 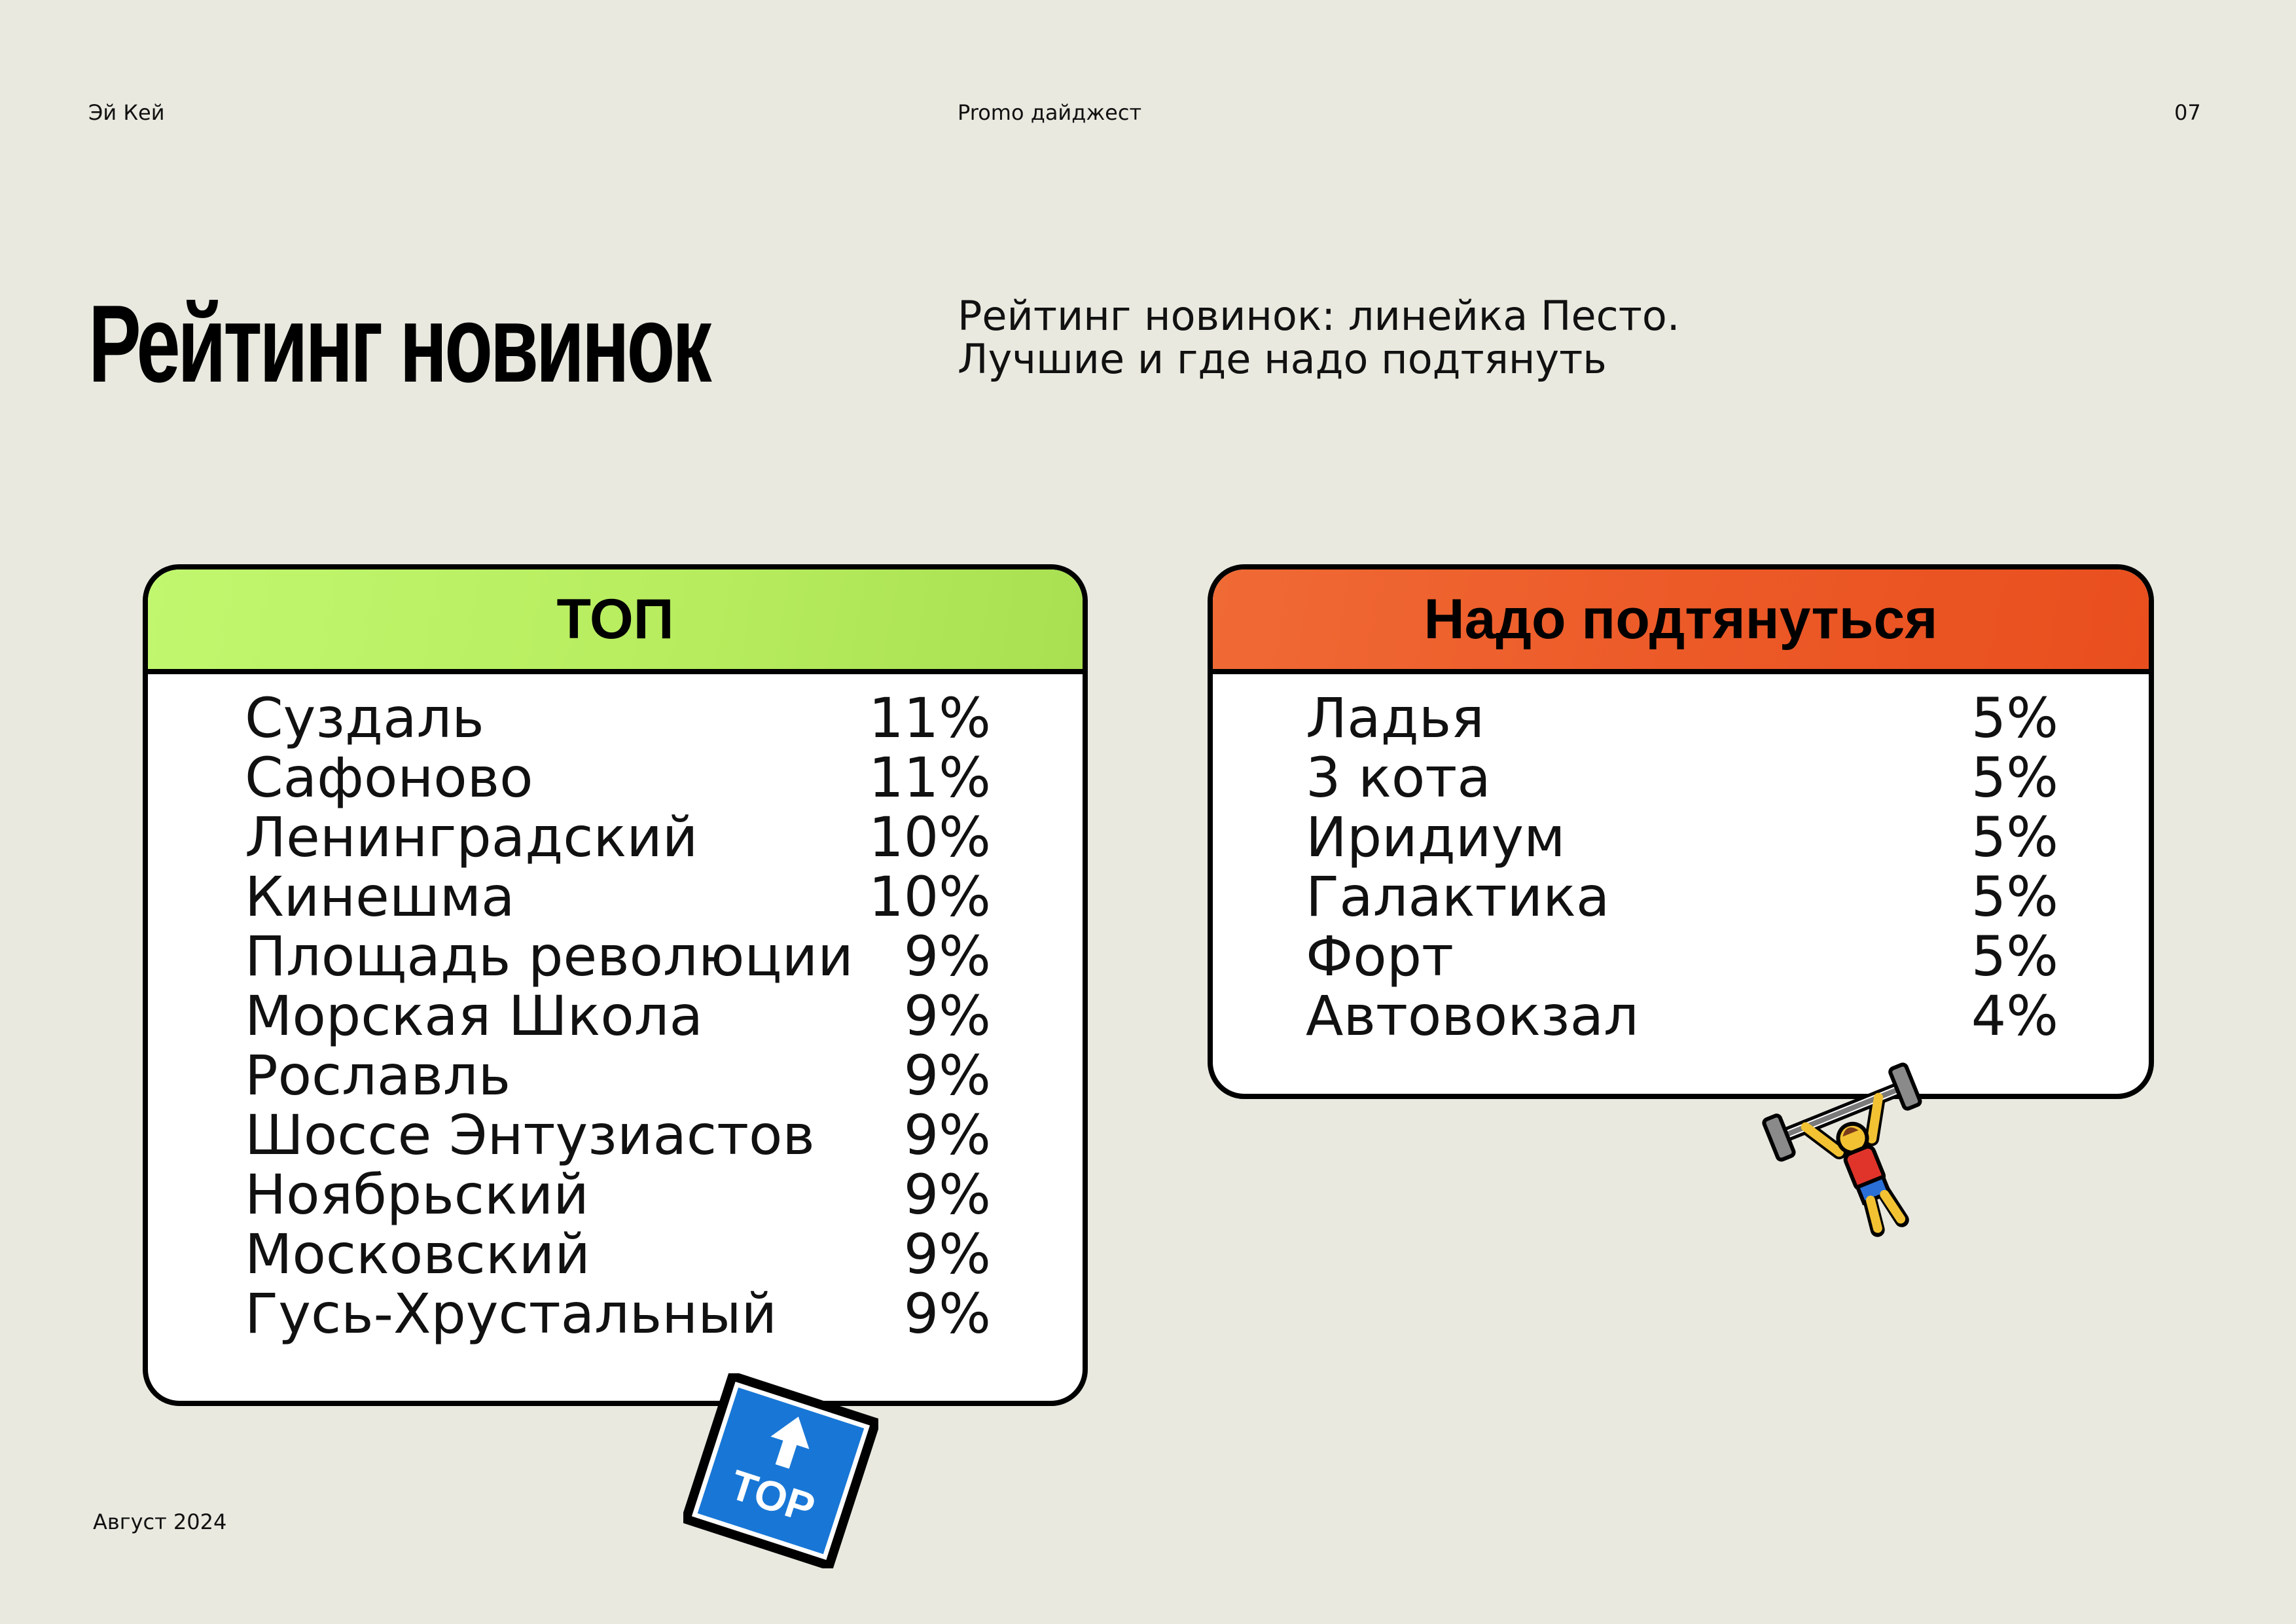 What do you see at coordinates (160, 1521) in the screenshot?
I see `footer-date: Август 2024` at bounding box center [160, 1521].